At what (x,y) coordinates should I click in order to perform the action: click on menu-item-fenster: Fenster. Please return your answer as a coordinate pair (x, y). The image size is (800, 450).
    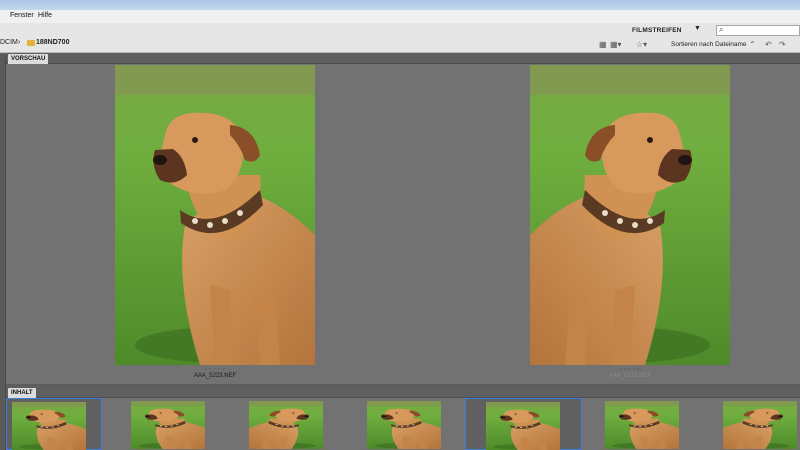
    Looking at the image, I should click on (22, 15).